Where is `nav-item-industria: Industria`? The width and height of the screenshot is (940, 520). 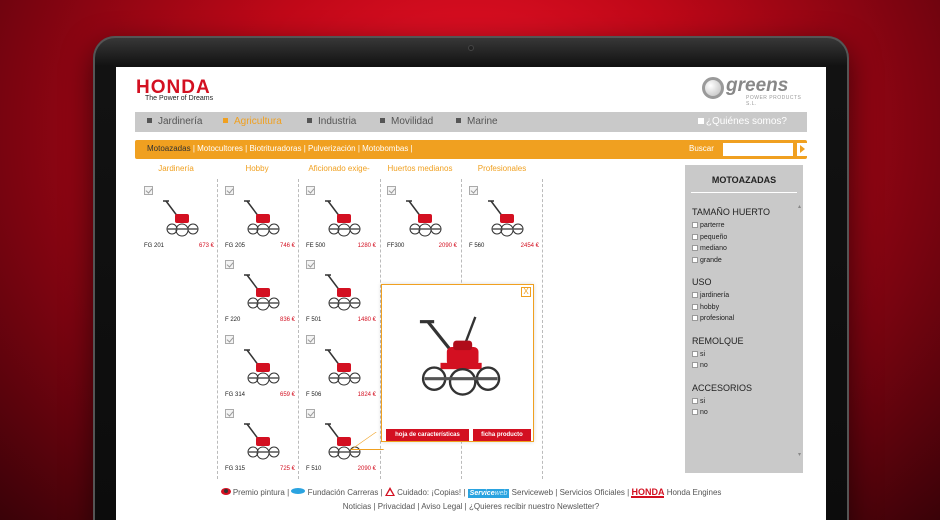
nav-item-industria: Industria is located at coordinates (331, 121).